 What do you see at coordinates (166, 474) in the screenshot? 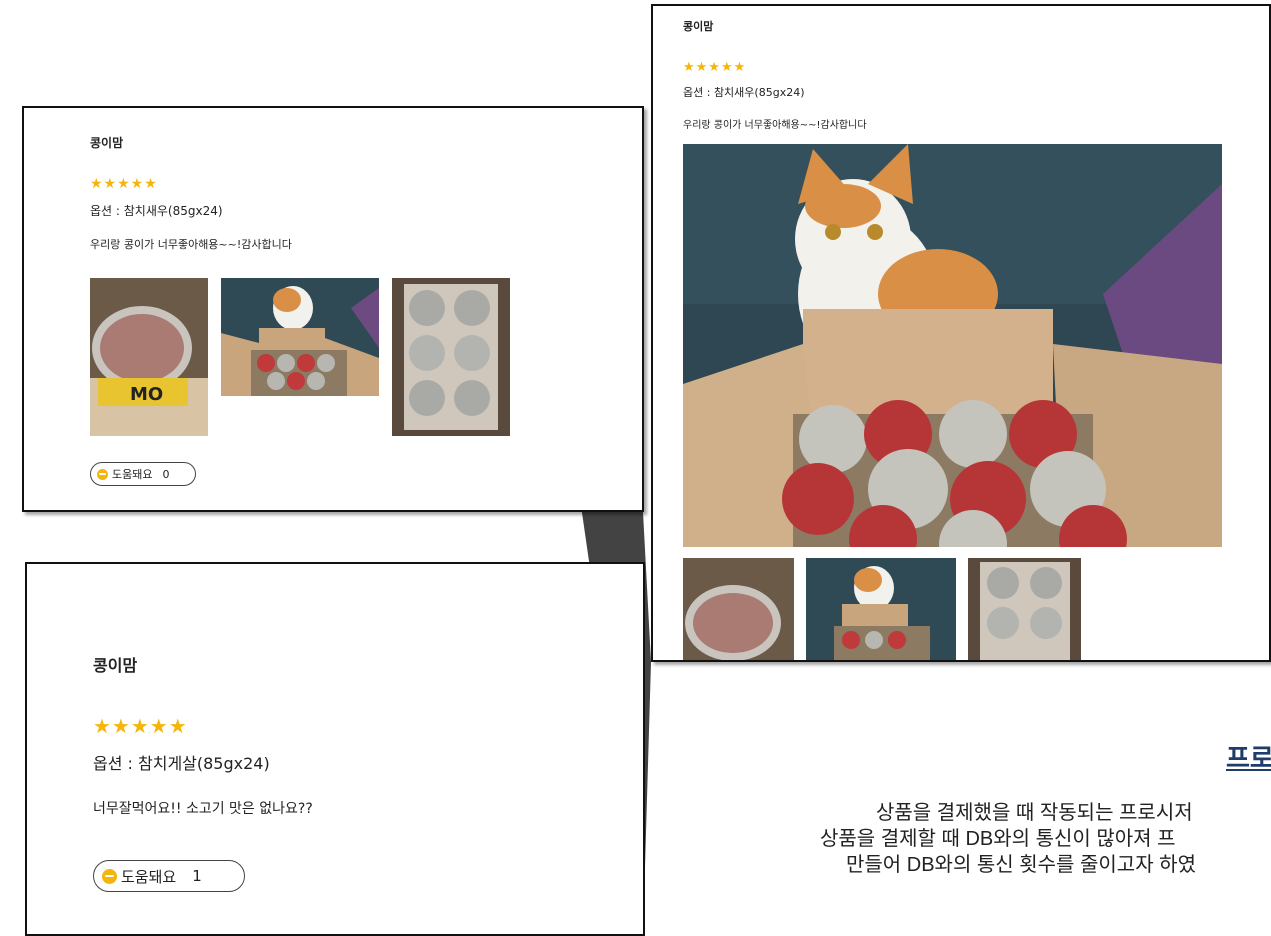
I see `helpful-count: 0` at bounding box center [166, 474].